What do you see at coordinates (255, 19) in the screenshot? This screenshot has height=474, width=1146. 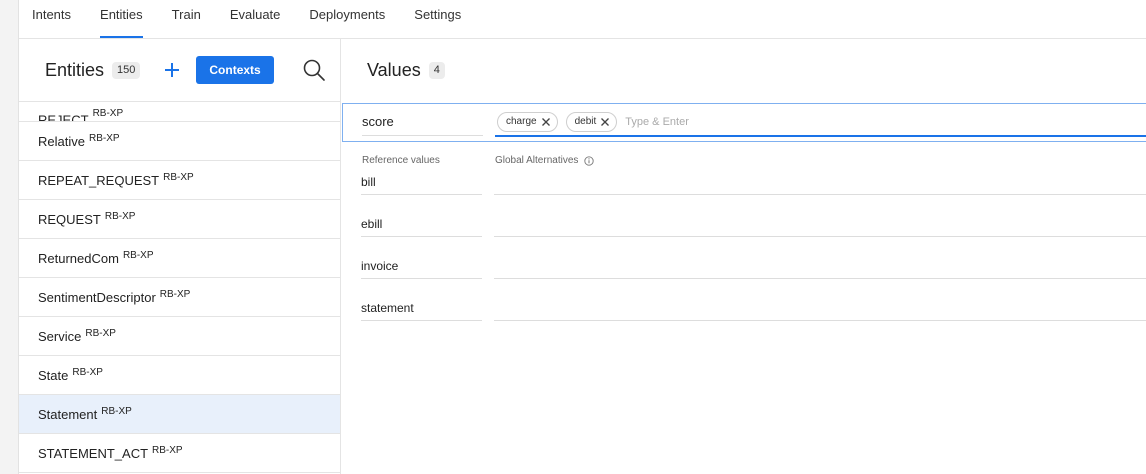 I see `tab-evaluate: Evaluate` at bounding box center [255, 19].